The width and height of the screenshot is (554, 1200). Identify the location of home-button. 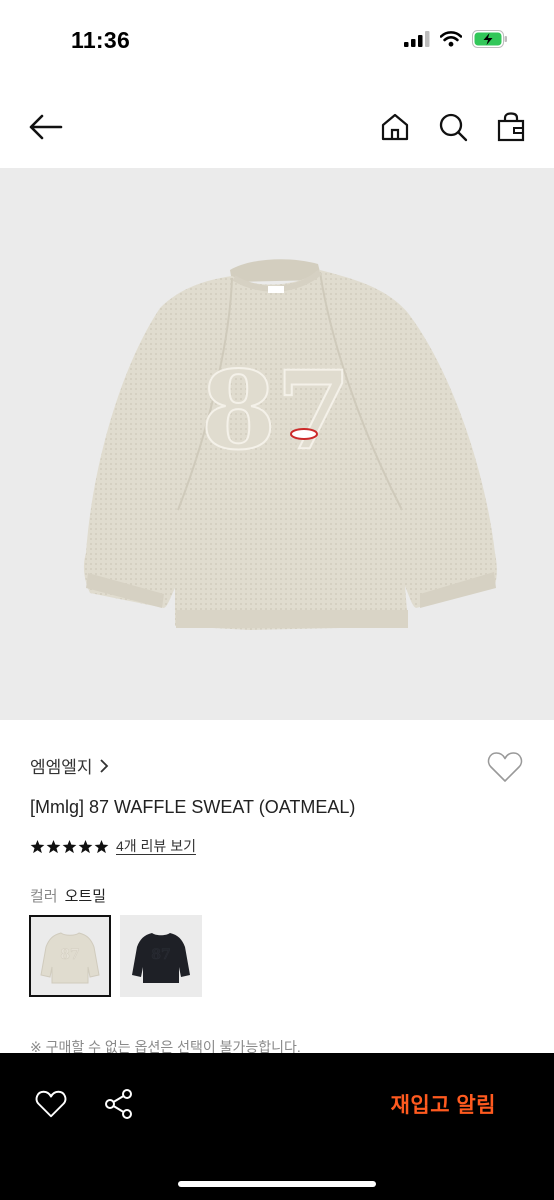
(395, 127).